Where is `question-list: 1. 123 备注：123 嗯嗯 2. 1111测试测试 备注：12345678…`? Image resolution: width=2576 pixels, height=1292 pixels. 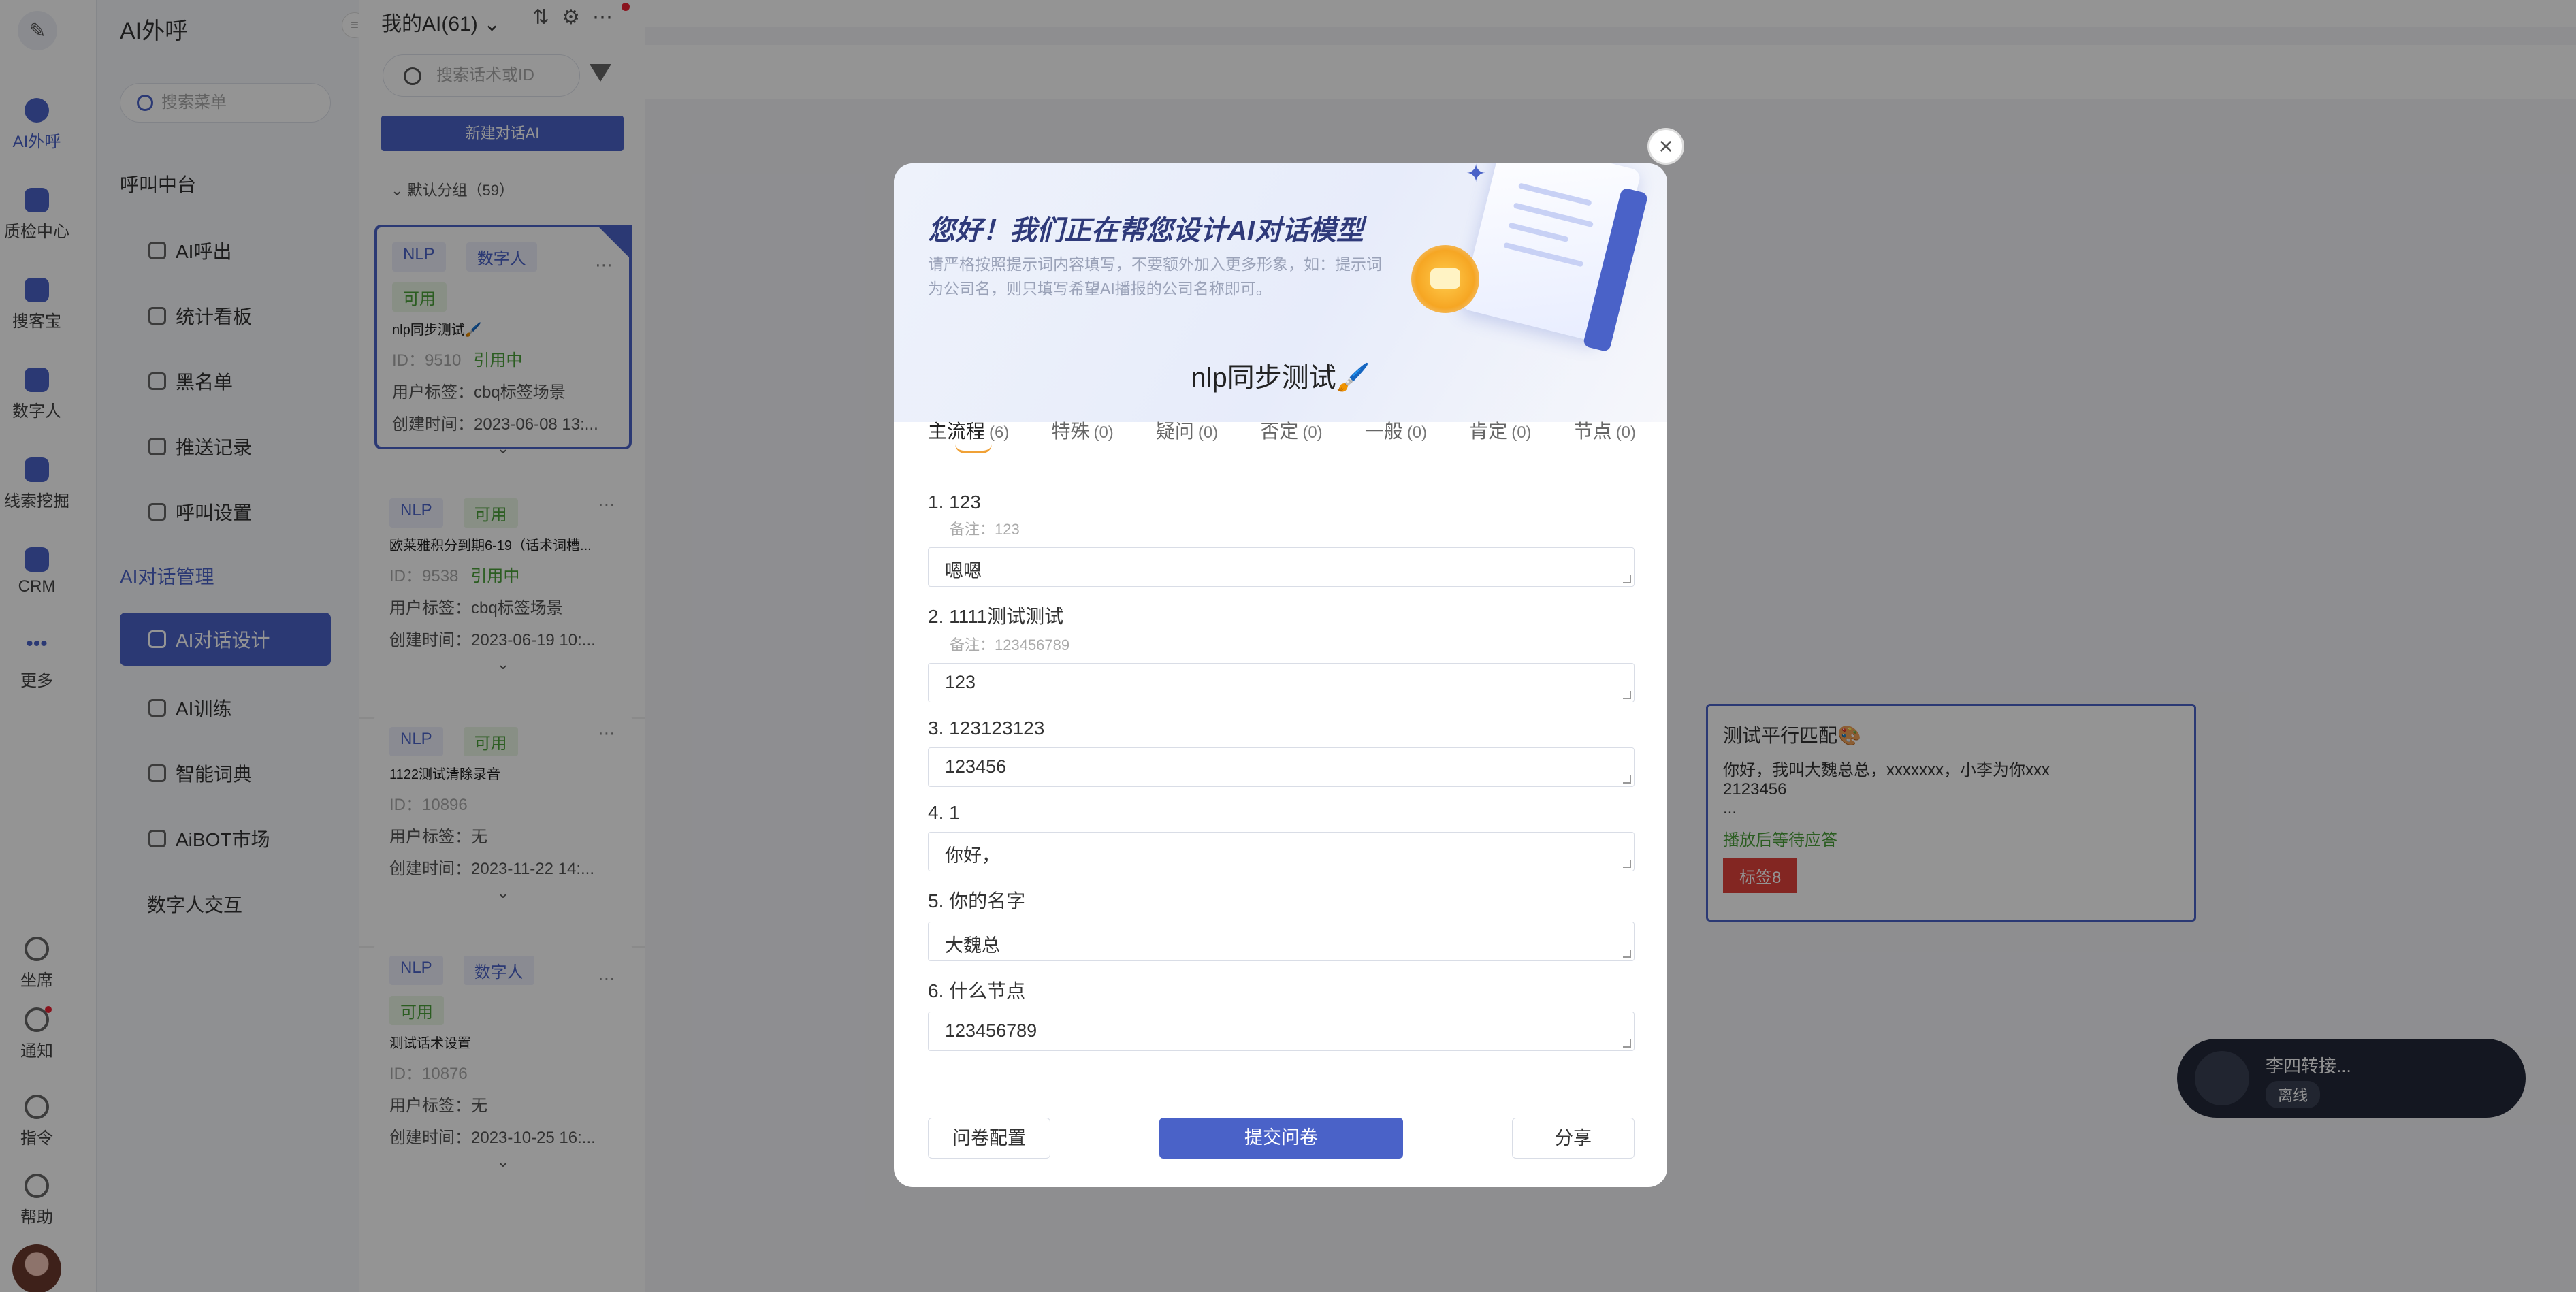
question-list: 1. 123 备注：123 嗯嗯 2. 1111测试测试 备注：12345678… is located at coordinates (1282, 779).